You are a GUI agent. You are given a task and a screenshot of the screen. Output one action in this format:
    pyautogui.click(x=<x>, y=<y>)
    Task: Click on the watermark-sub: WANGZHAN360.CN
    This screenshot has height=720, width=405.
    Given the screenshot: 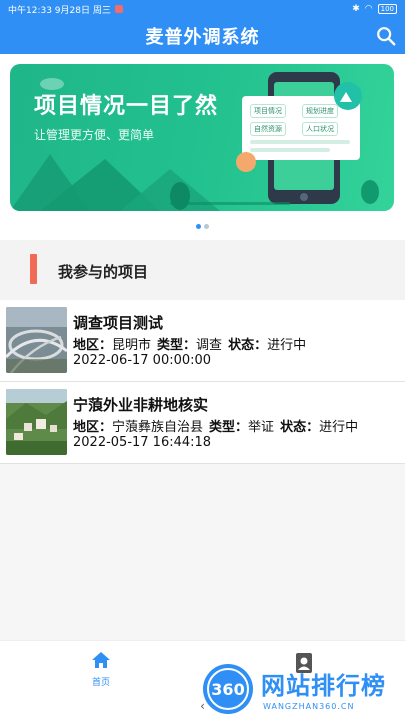 What is the action you would take?
    pyautogui.click(x=309, y=706)
    